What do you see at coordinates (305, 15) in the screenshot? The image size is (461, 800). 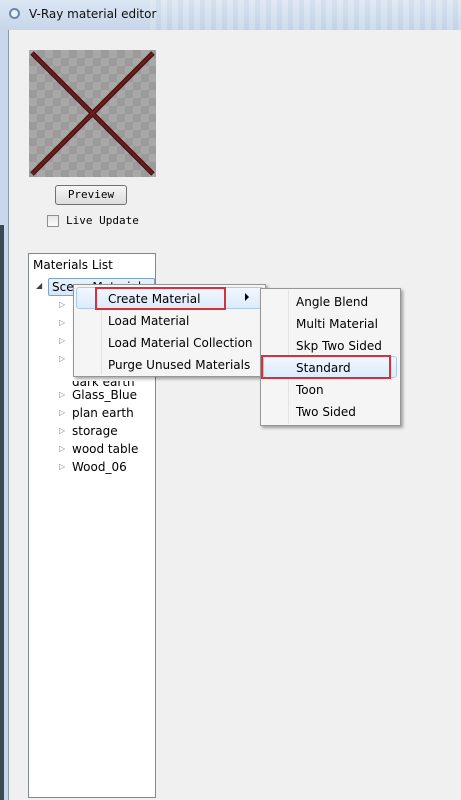 I see `title-bar-background` at bounding box center [305, 15].